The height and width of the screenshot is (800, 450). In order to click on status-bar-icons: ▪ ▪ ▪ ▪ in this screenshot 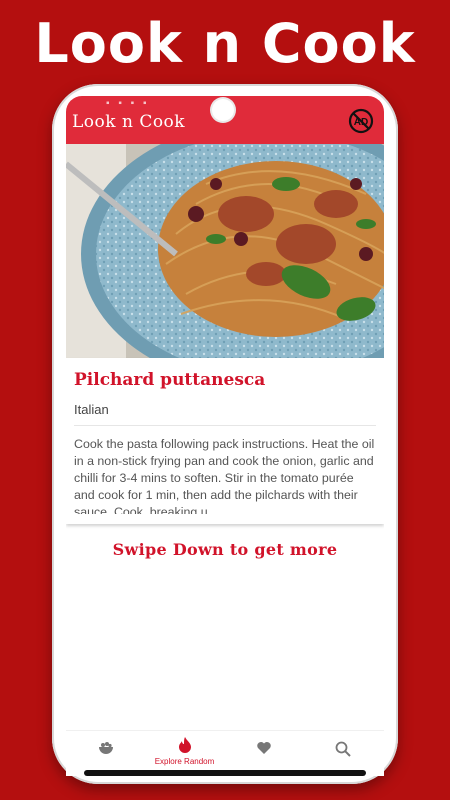, I will do `click(128, 103)`.